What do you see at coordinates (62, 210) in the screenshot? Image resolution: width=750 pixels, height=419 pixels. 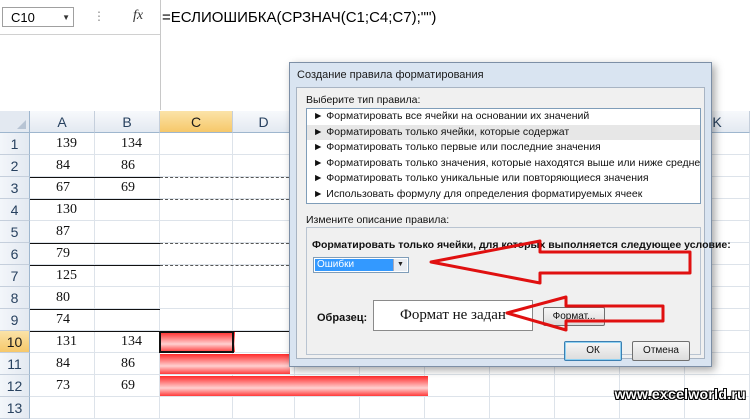 I see `cell-a4: 130` at bounding box center [62, 210].